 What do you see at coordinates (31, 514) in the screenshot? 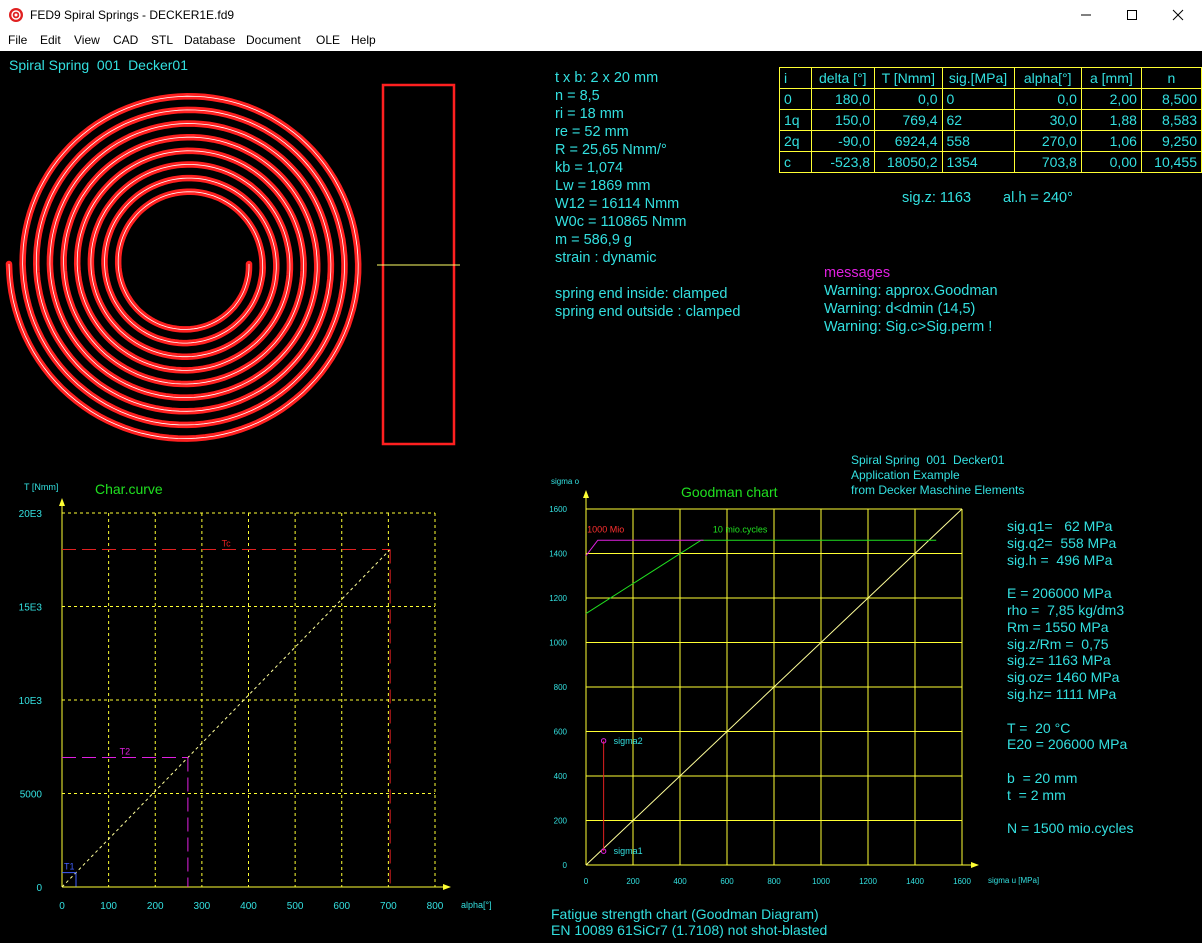
I see `y-tick-label: 20E3` at bounding box center [31, 514].